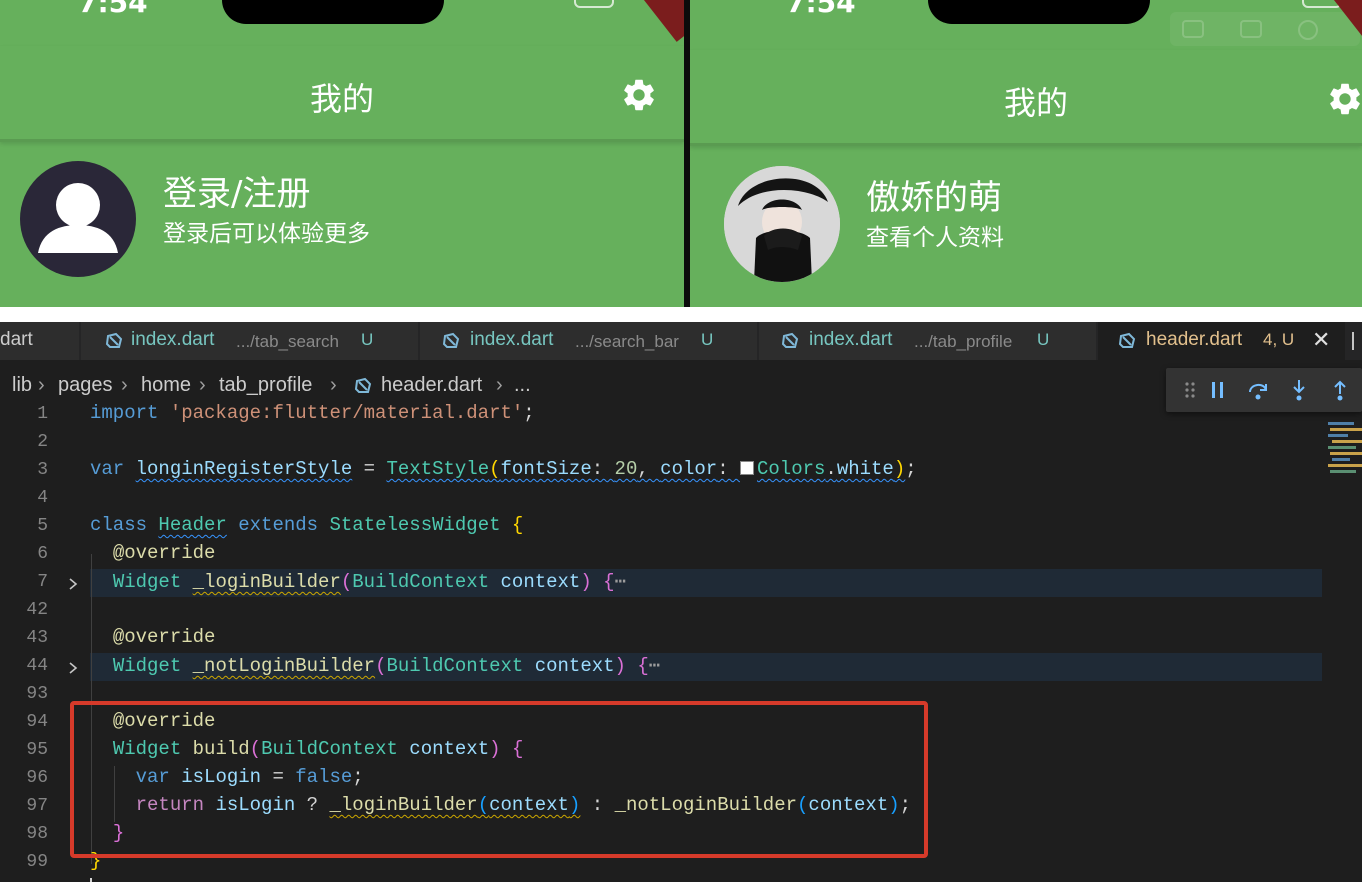 The height and width of the screenshot is (882, 1362). What do you see at coordinates (1357, 341) in the screenshot?
I see `split-editor-icon` at bounding box center [1357, 341].